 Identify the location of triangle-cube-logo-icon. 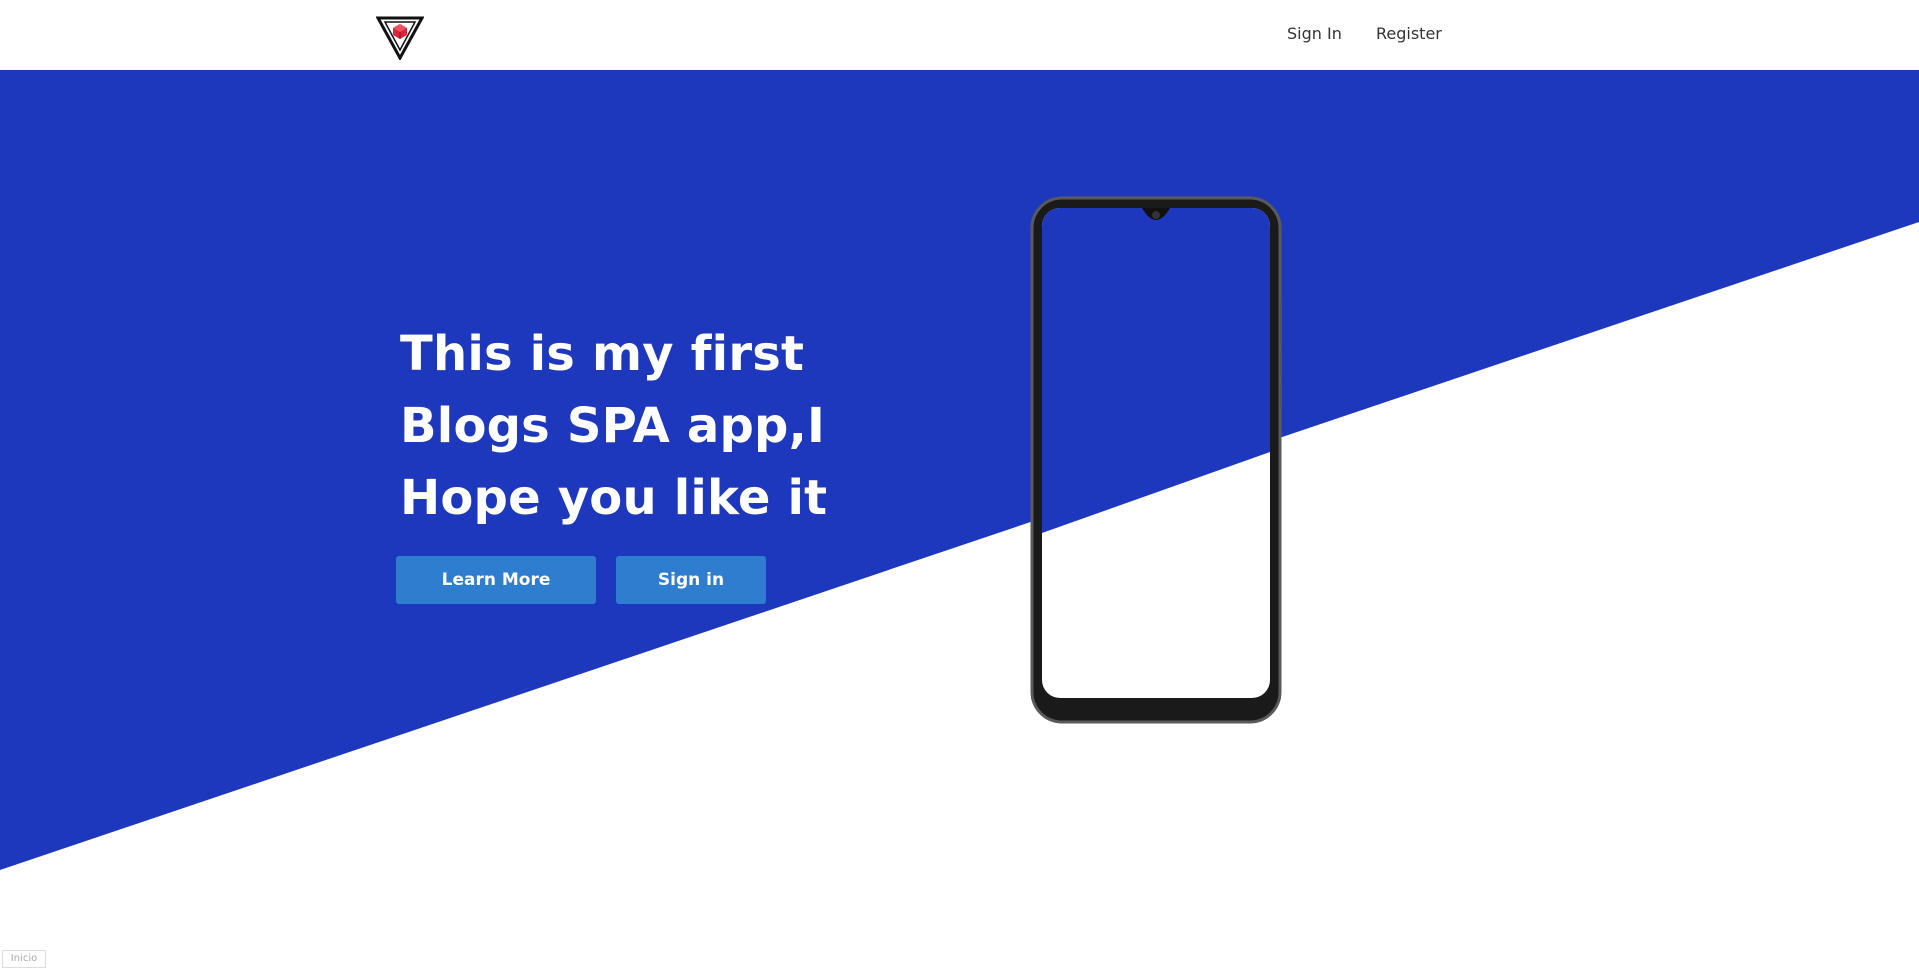
(400, 38).